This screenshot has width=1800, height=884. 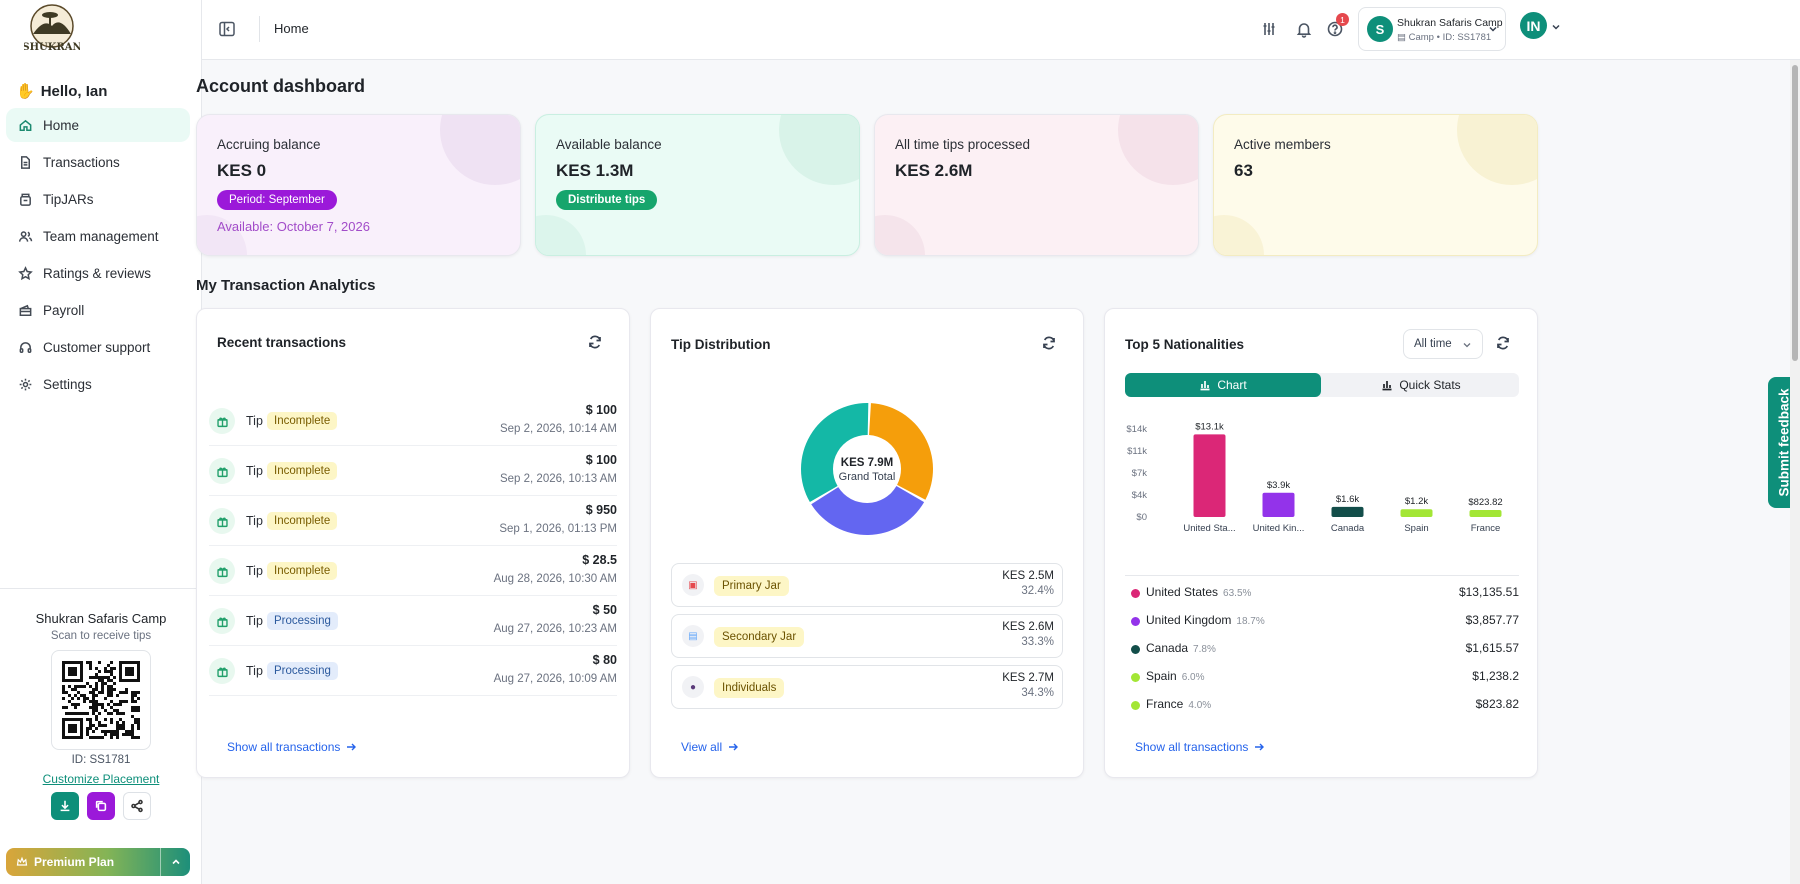 I want to click on star-icon, so click(x=25, y=272).